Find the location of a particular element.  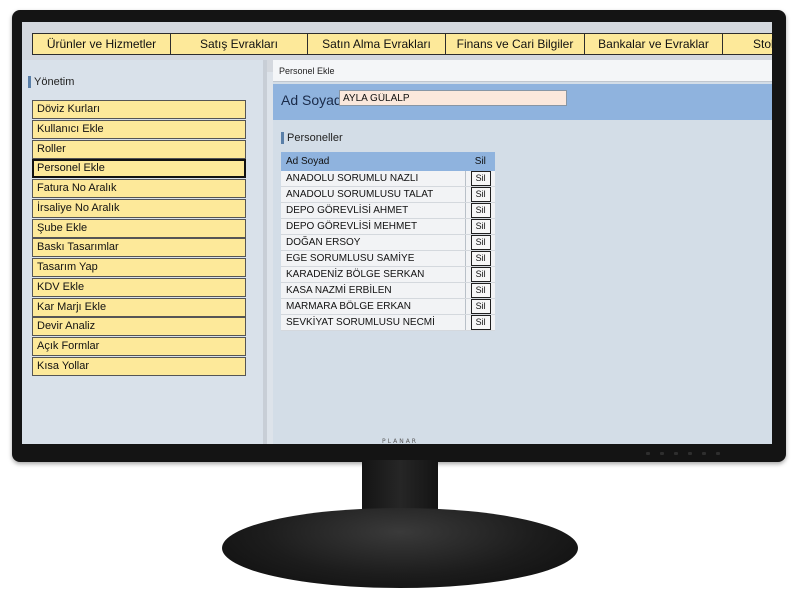

table-row: DEPO GÖREVLİSİ AHMET Sil is located at coordinates (388, 210).